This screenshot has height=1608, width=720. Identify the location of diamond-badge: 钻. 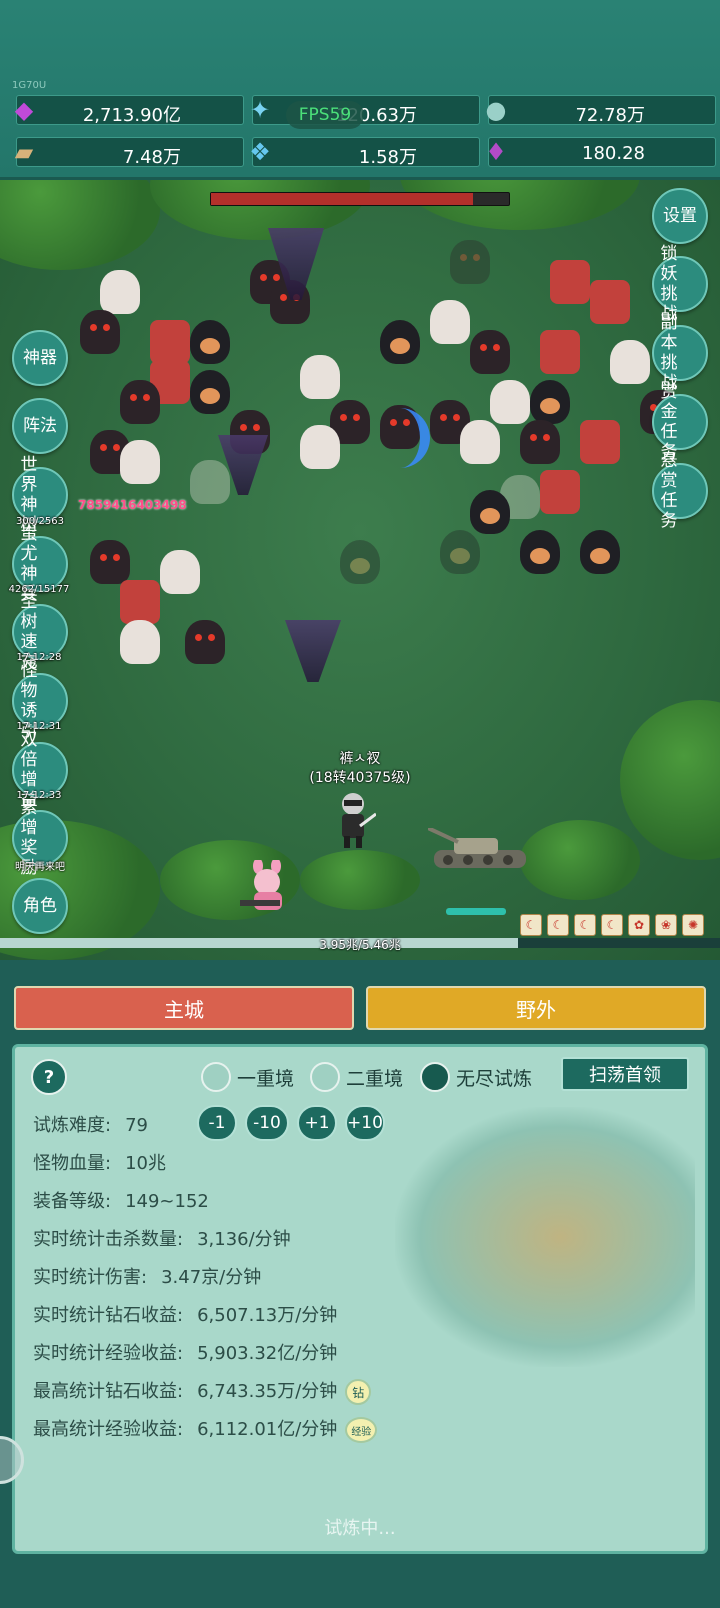
(358, 1392).